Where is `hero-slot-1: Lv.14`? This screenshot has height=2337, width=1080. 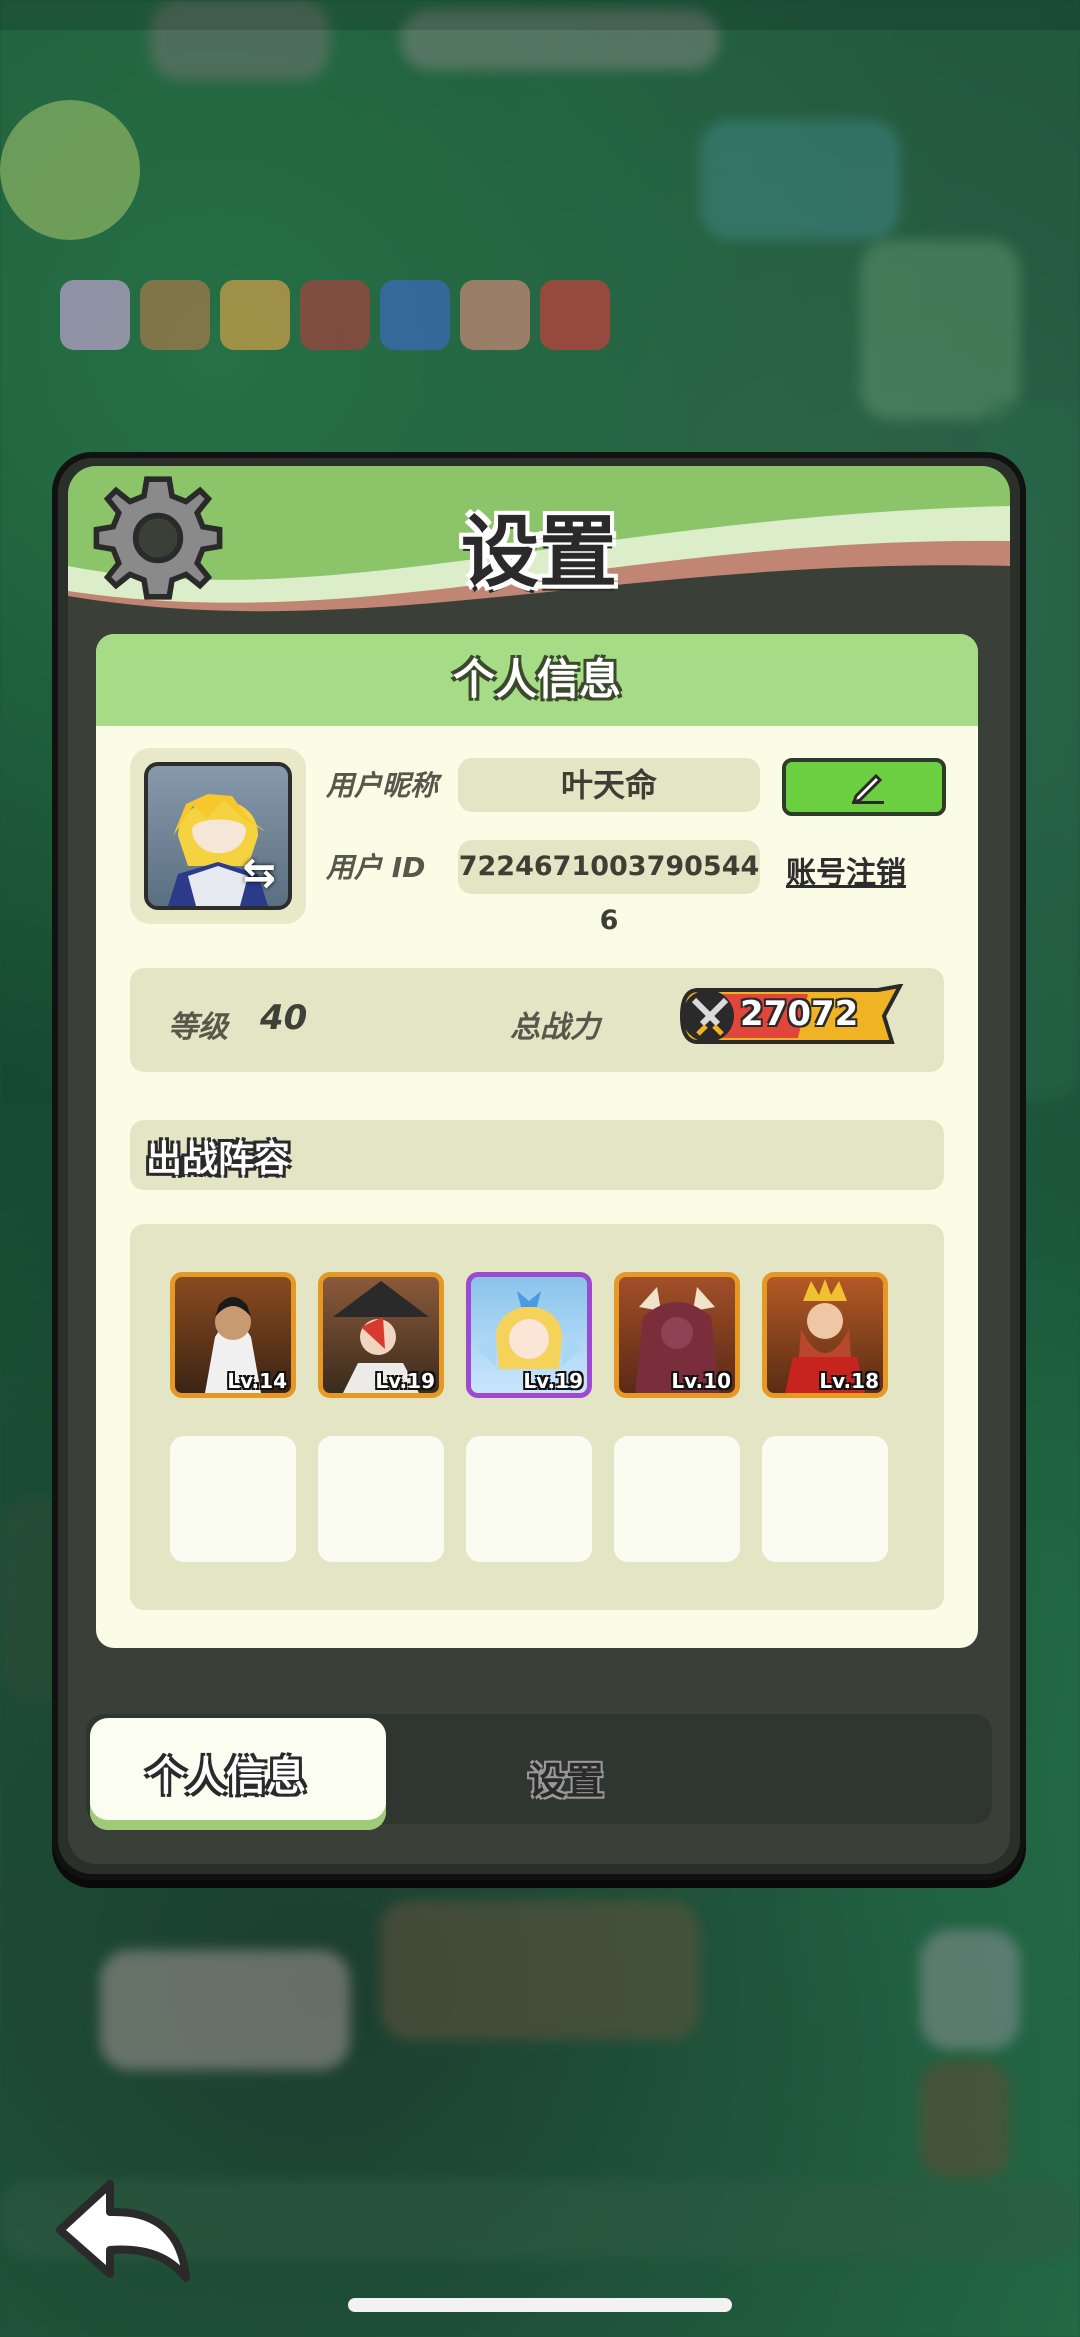
hero-slot-1: Lv.14 is located at coordinates (233, 1335).